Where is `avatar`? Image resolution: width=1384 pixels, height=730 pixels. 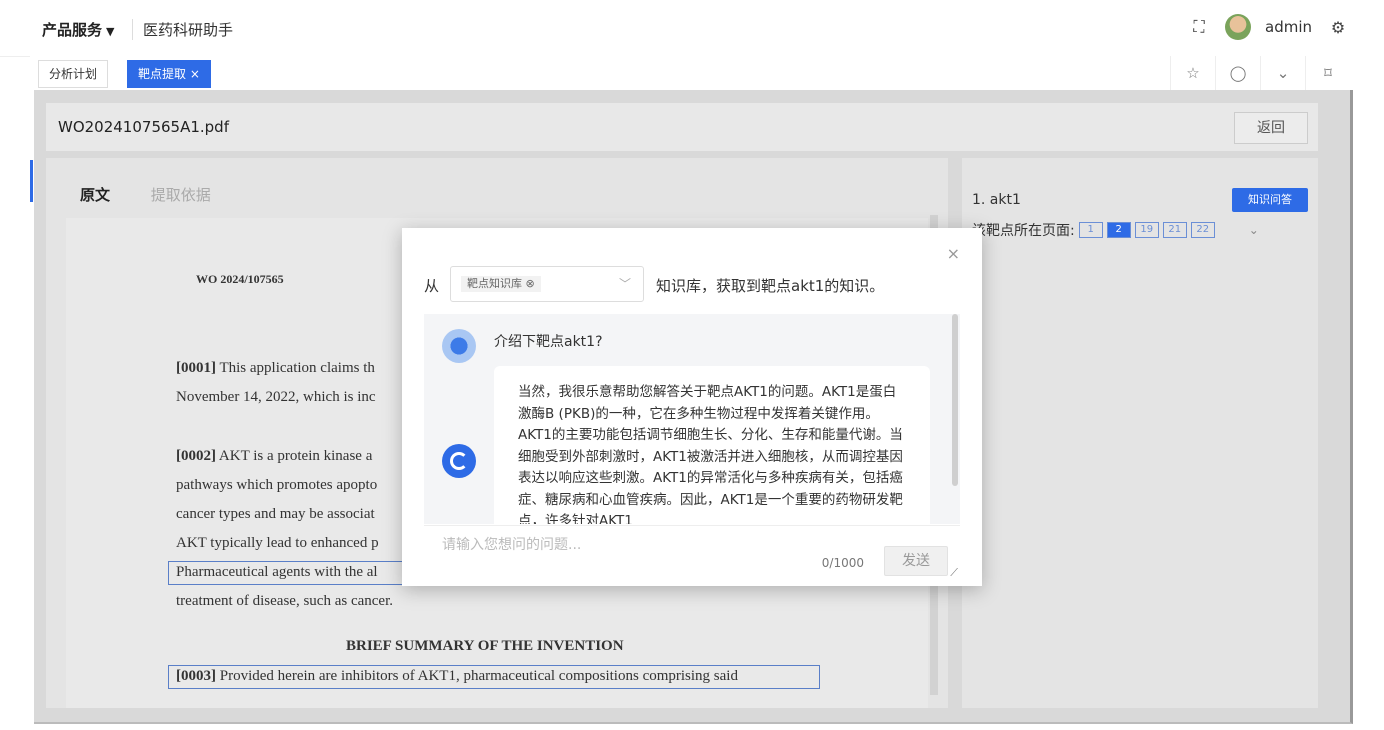 avatar is located at coordinates (1238, 27).